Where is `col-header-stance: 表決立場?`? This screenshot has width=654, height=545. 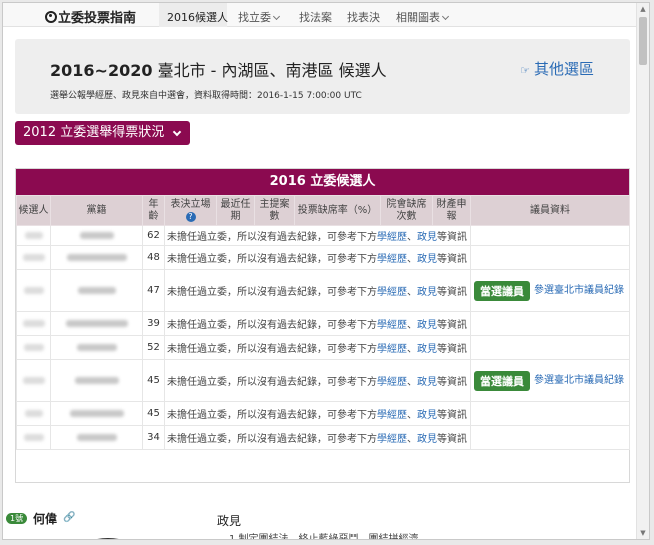 col-header-stance: 表決立場? is located at coordinates (190, 210).